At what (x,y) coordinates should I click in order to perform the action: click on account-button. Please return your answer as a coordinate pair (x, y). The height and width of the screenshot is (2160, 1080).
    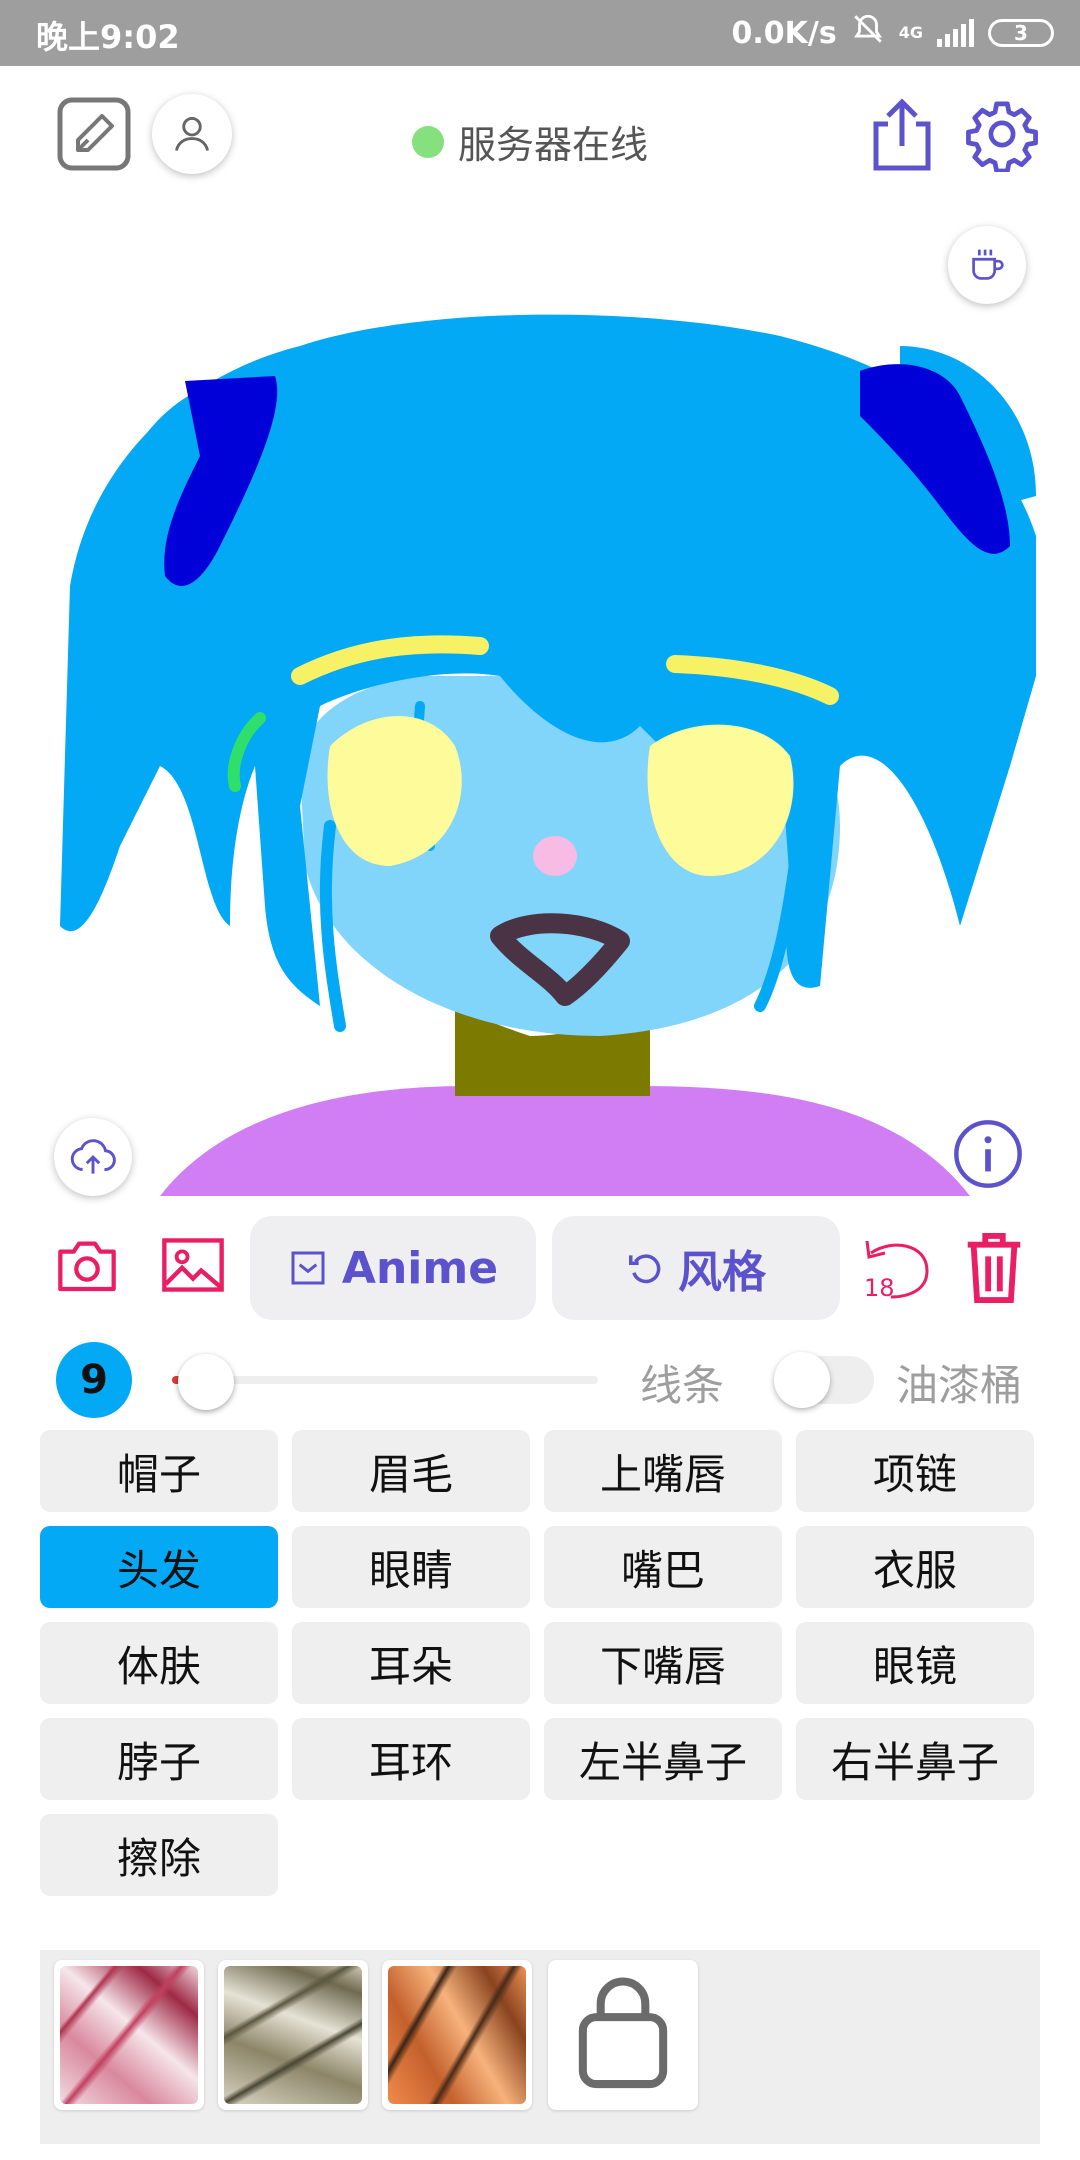
    Looking at the image, I should click on (192, 134).